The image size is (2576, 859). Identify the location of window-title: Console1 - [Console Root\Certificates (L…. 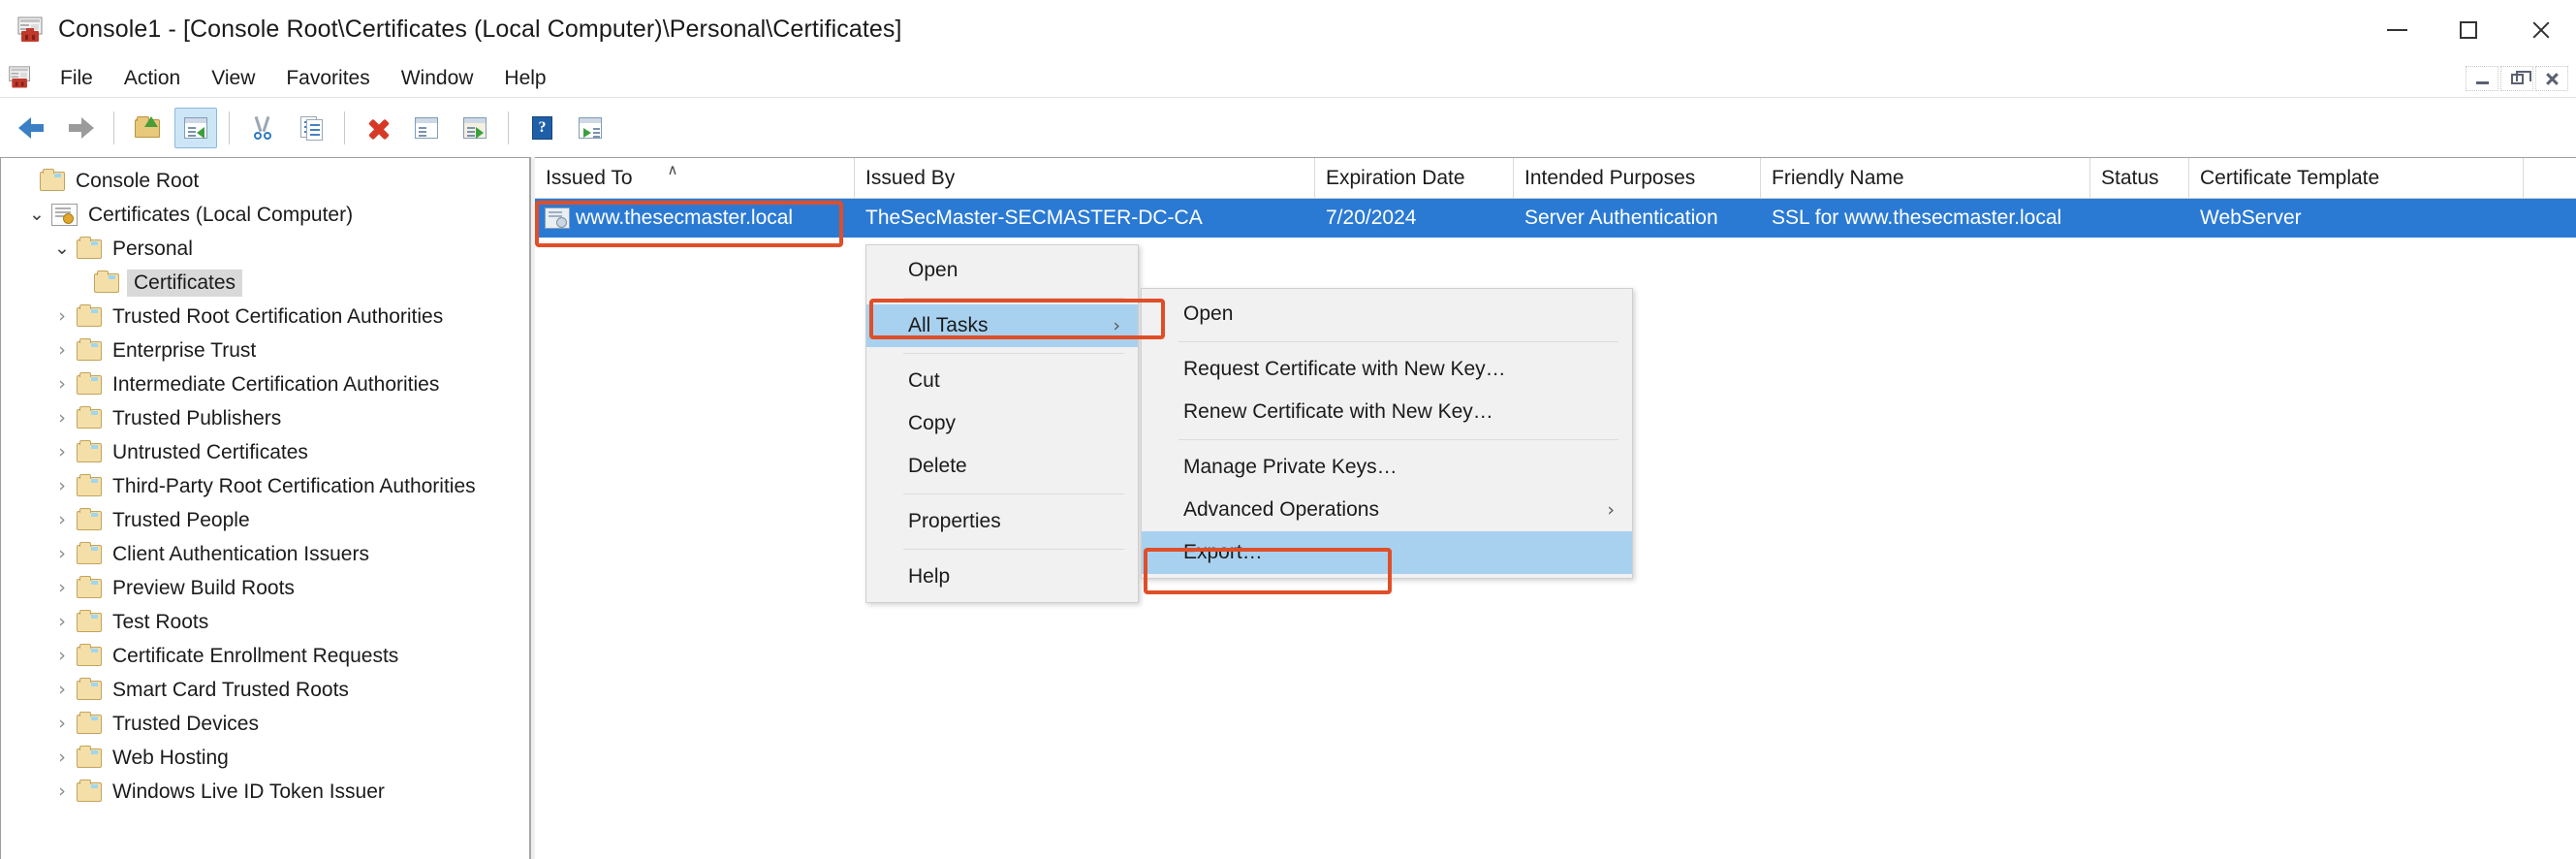
(480, 30).